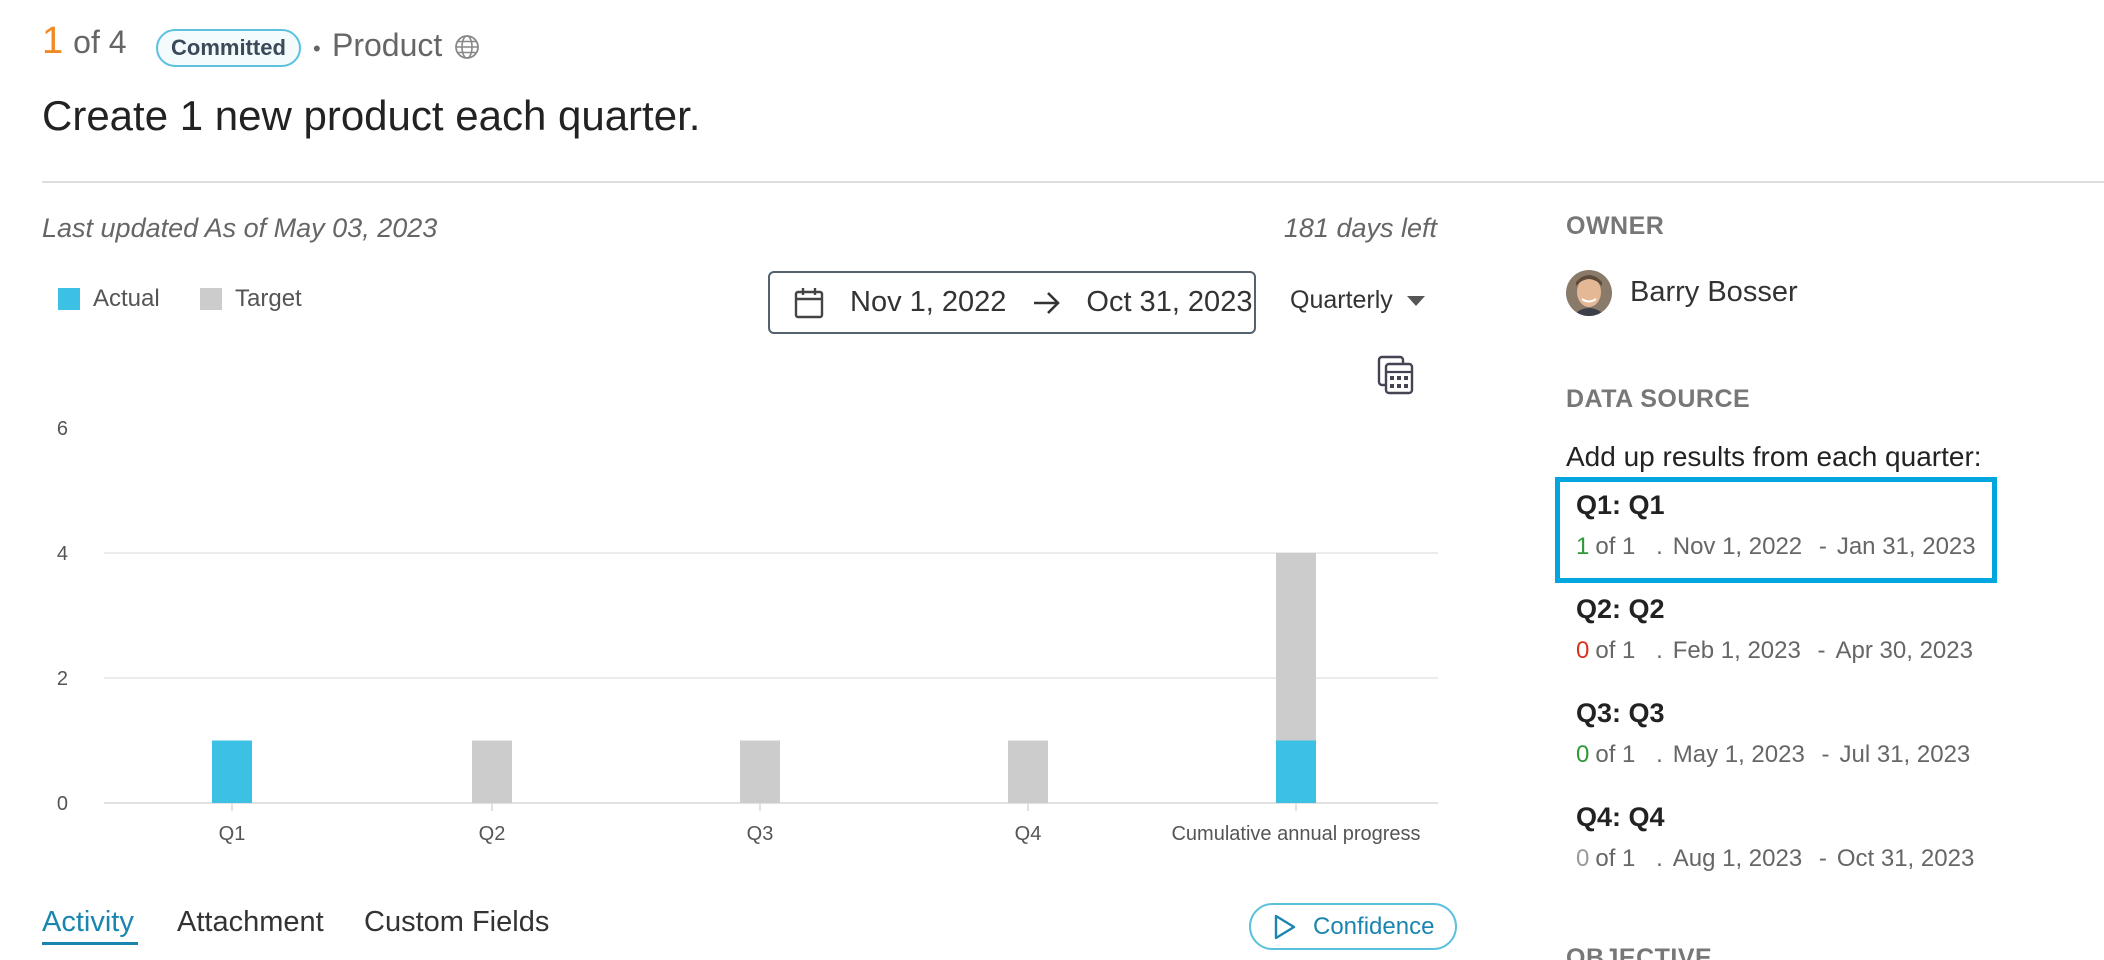  I want to click on data-source-item-title: Q2, so click(1620, 609).